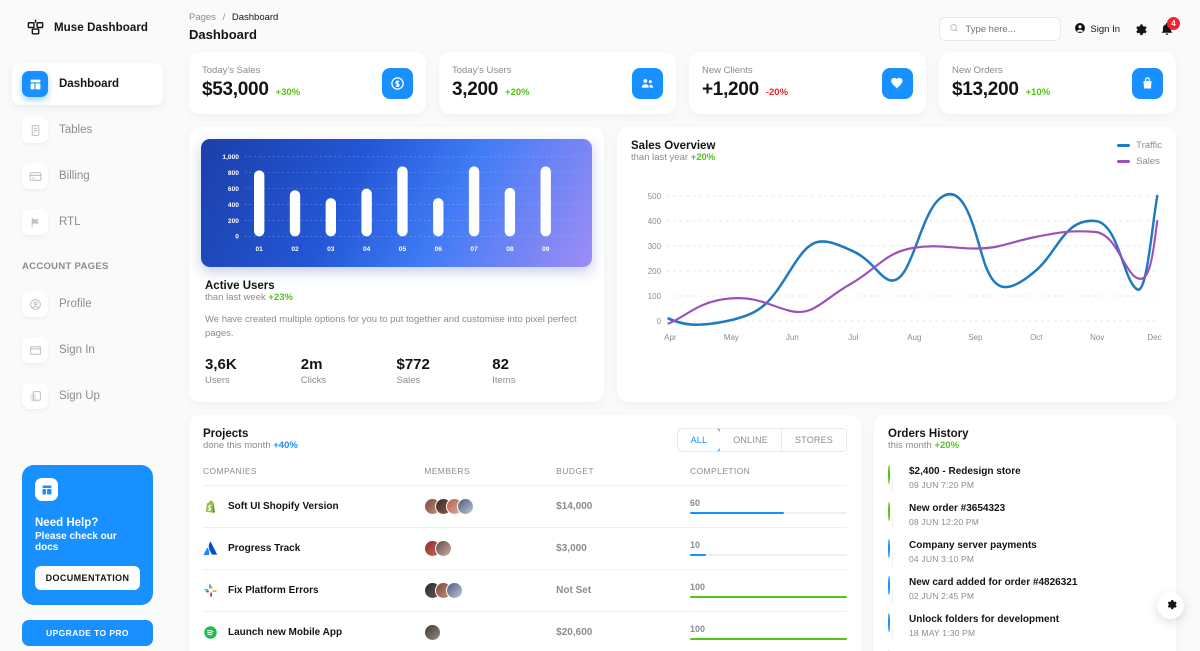 This screenshot has width=1200, height=651. Describe the element at coordinates (1138, 161) in the screenshot. I see `legend-item-sales: Sales` at that location.